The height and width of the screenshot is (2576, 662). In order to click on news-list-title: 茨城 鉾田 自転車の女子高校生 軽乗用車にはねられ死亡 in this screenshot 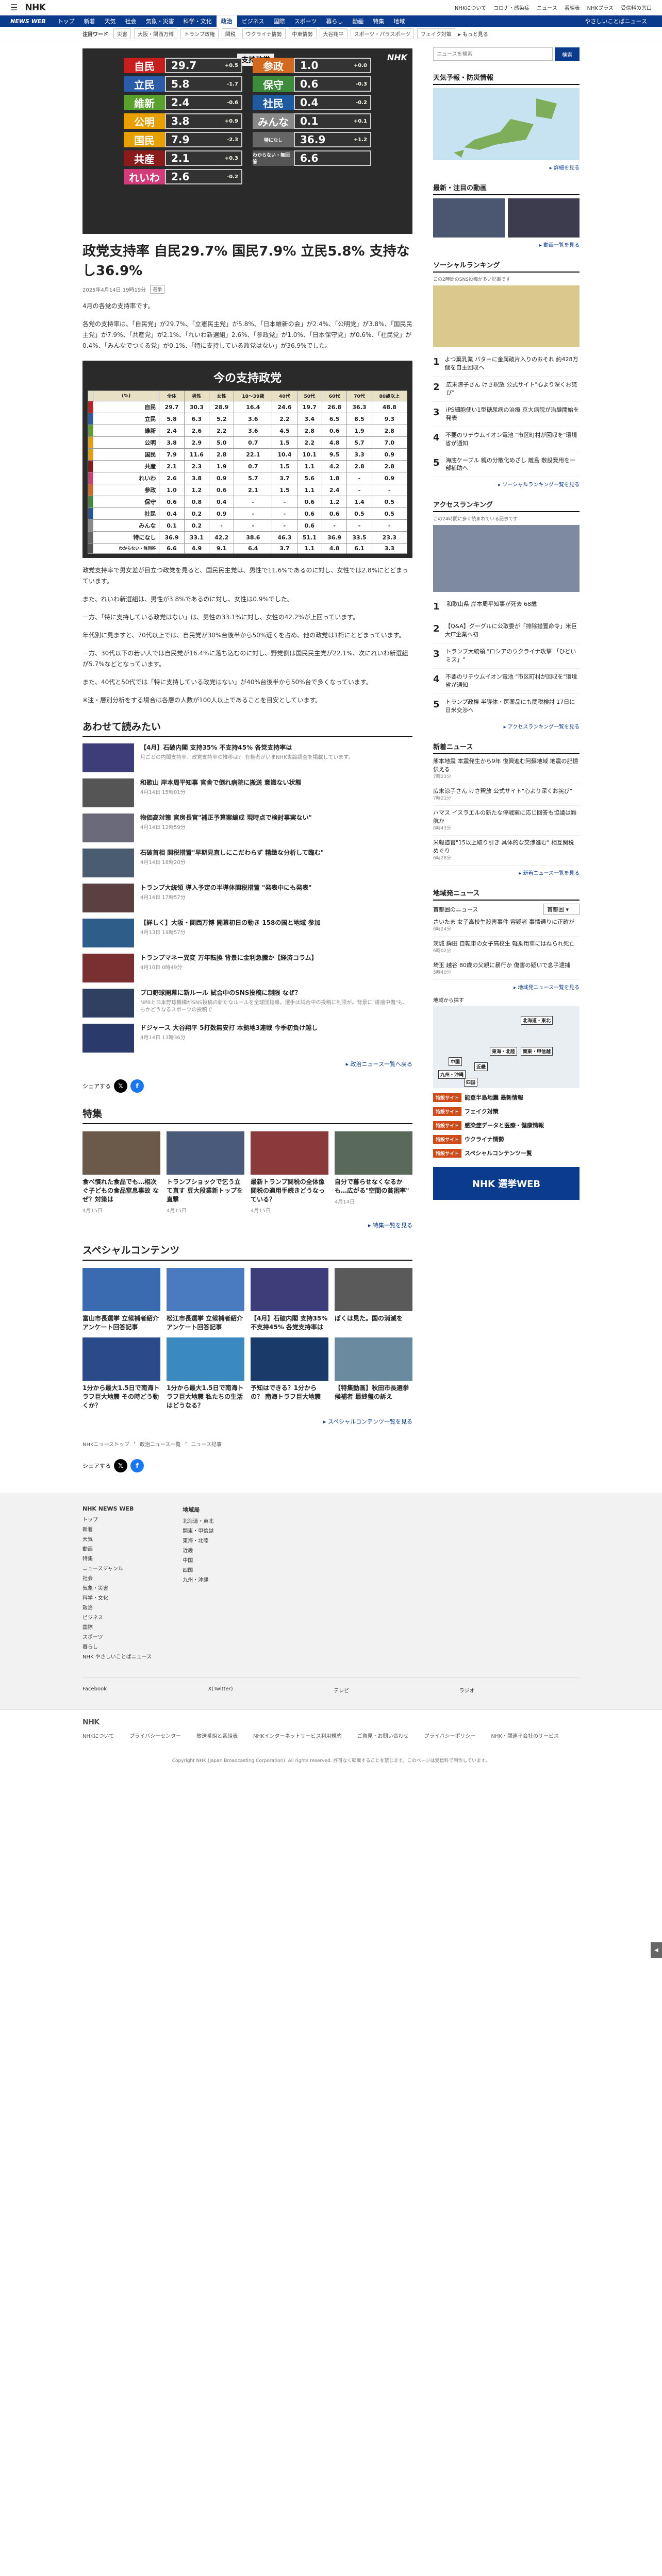, I will do `click(506, 944)`.